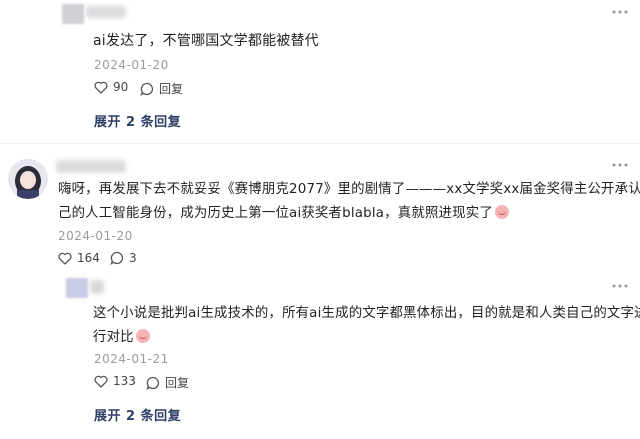  What do you see at coordinates (206, 41) in the screenshot?
I see `comment-text: ai发达了，不管哪国文学都能被替代` at bounding box center [206, 41].